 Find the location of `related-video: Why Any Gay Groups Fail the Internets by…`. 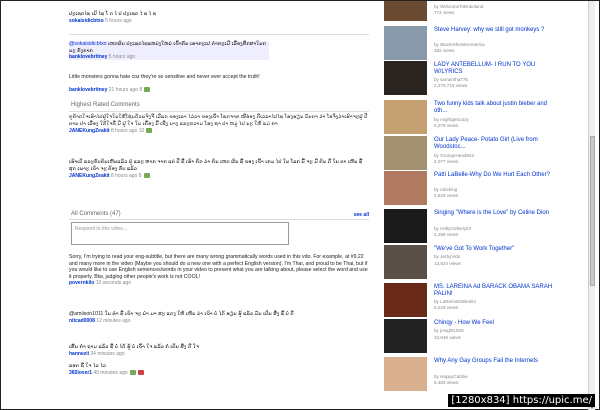

related-video: Why Any Gay Groups Fail the Internets by… is located at coordinates (484, 375).